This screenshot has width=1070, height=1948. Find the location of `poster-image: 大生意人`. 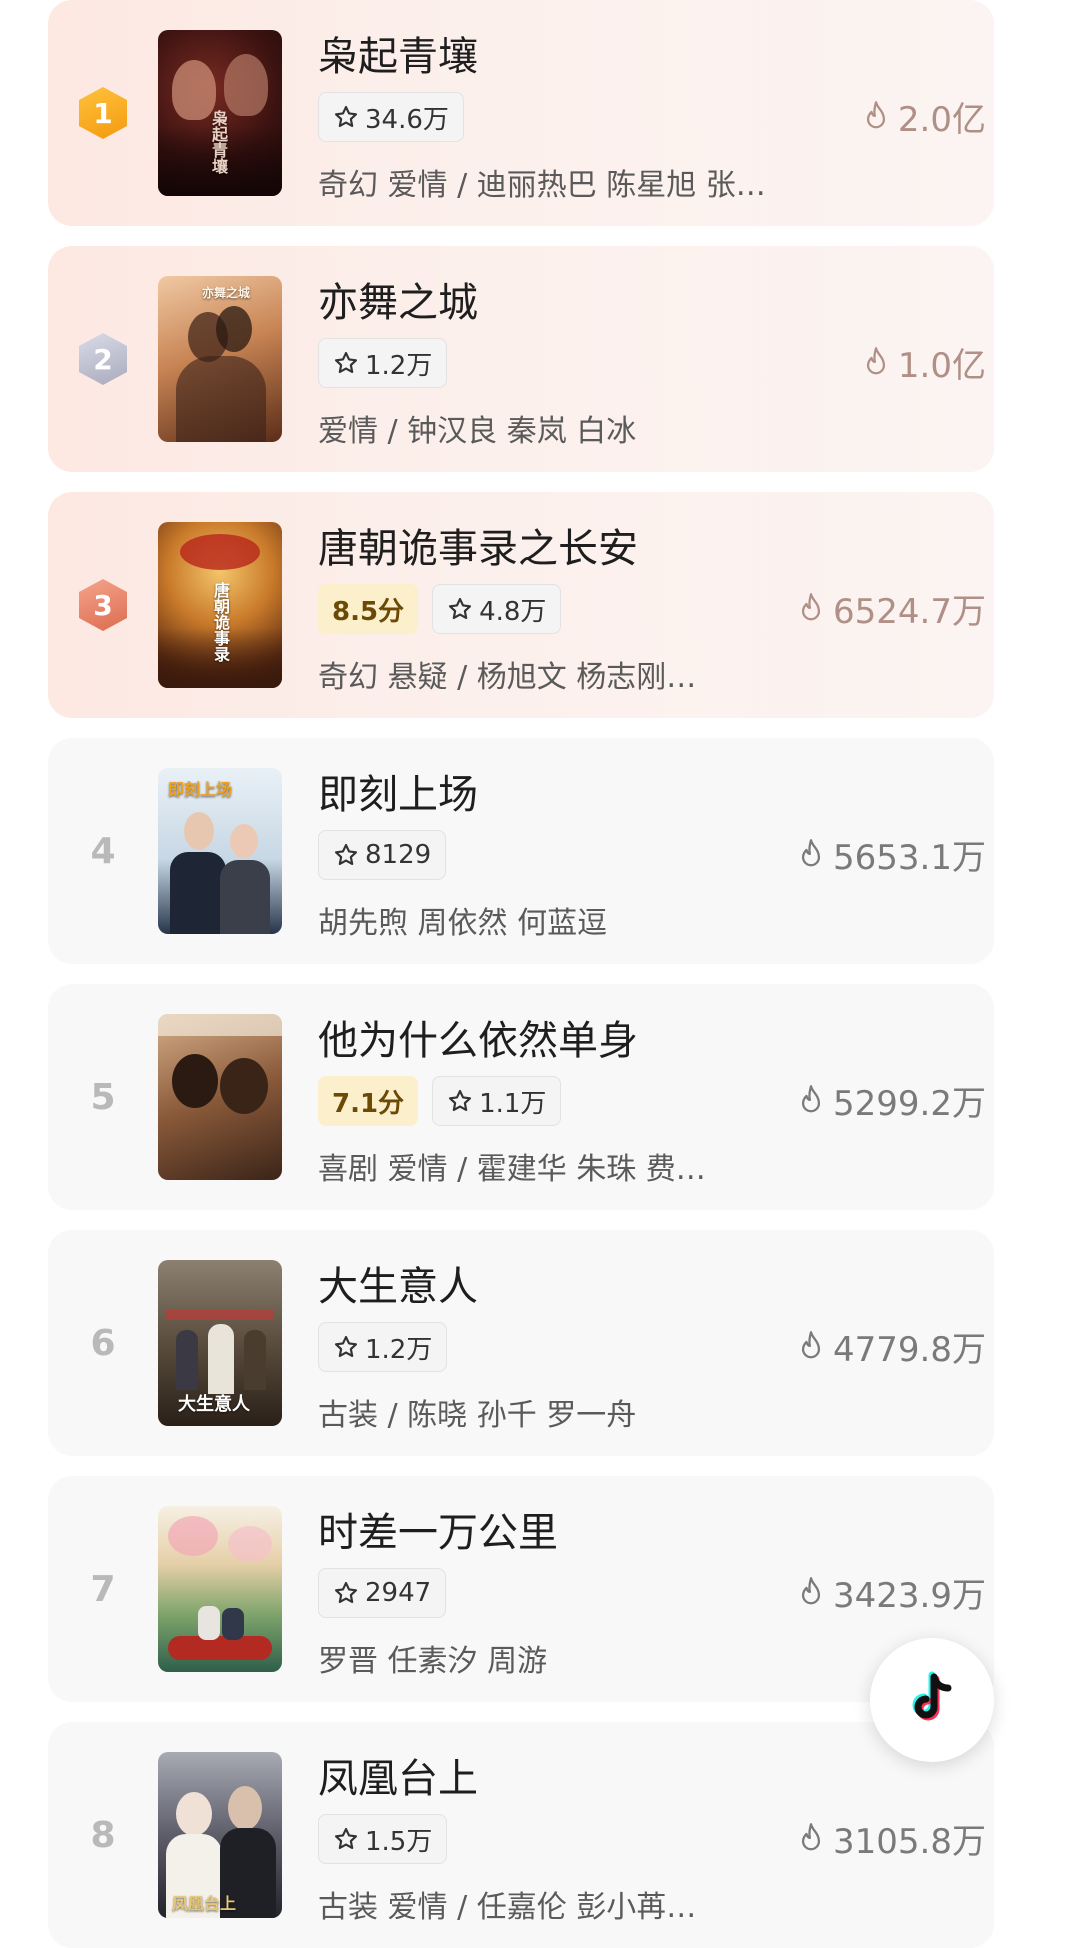

poster-image: 大生意人 is located at coordinates (220, 1343).